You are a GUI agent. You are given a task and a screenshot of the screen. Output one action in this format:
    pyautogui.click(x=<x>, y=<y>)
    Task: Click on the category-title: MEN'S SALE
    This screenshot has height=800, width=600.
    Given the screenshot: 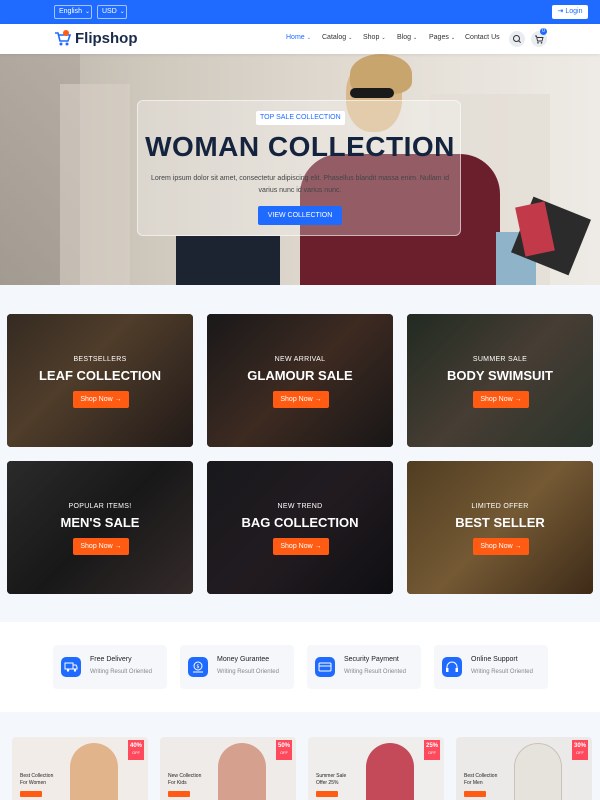 What is the action you would take?
    pyautogui.click(x=100, y=522)
    